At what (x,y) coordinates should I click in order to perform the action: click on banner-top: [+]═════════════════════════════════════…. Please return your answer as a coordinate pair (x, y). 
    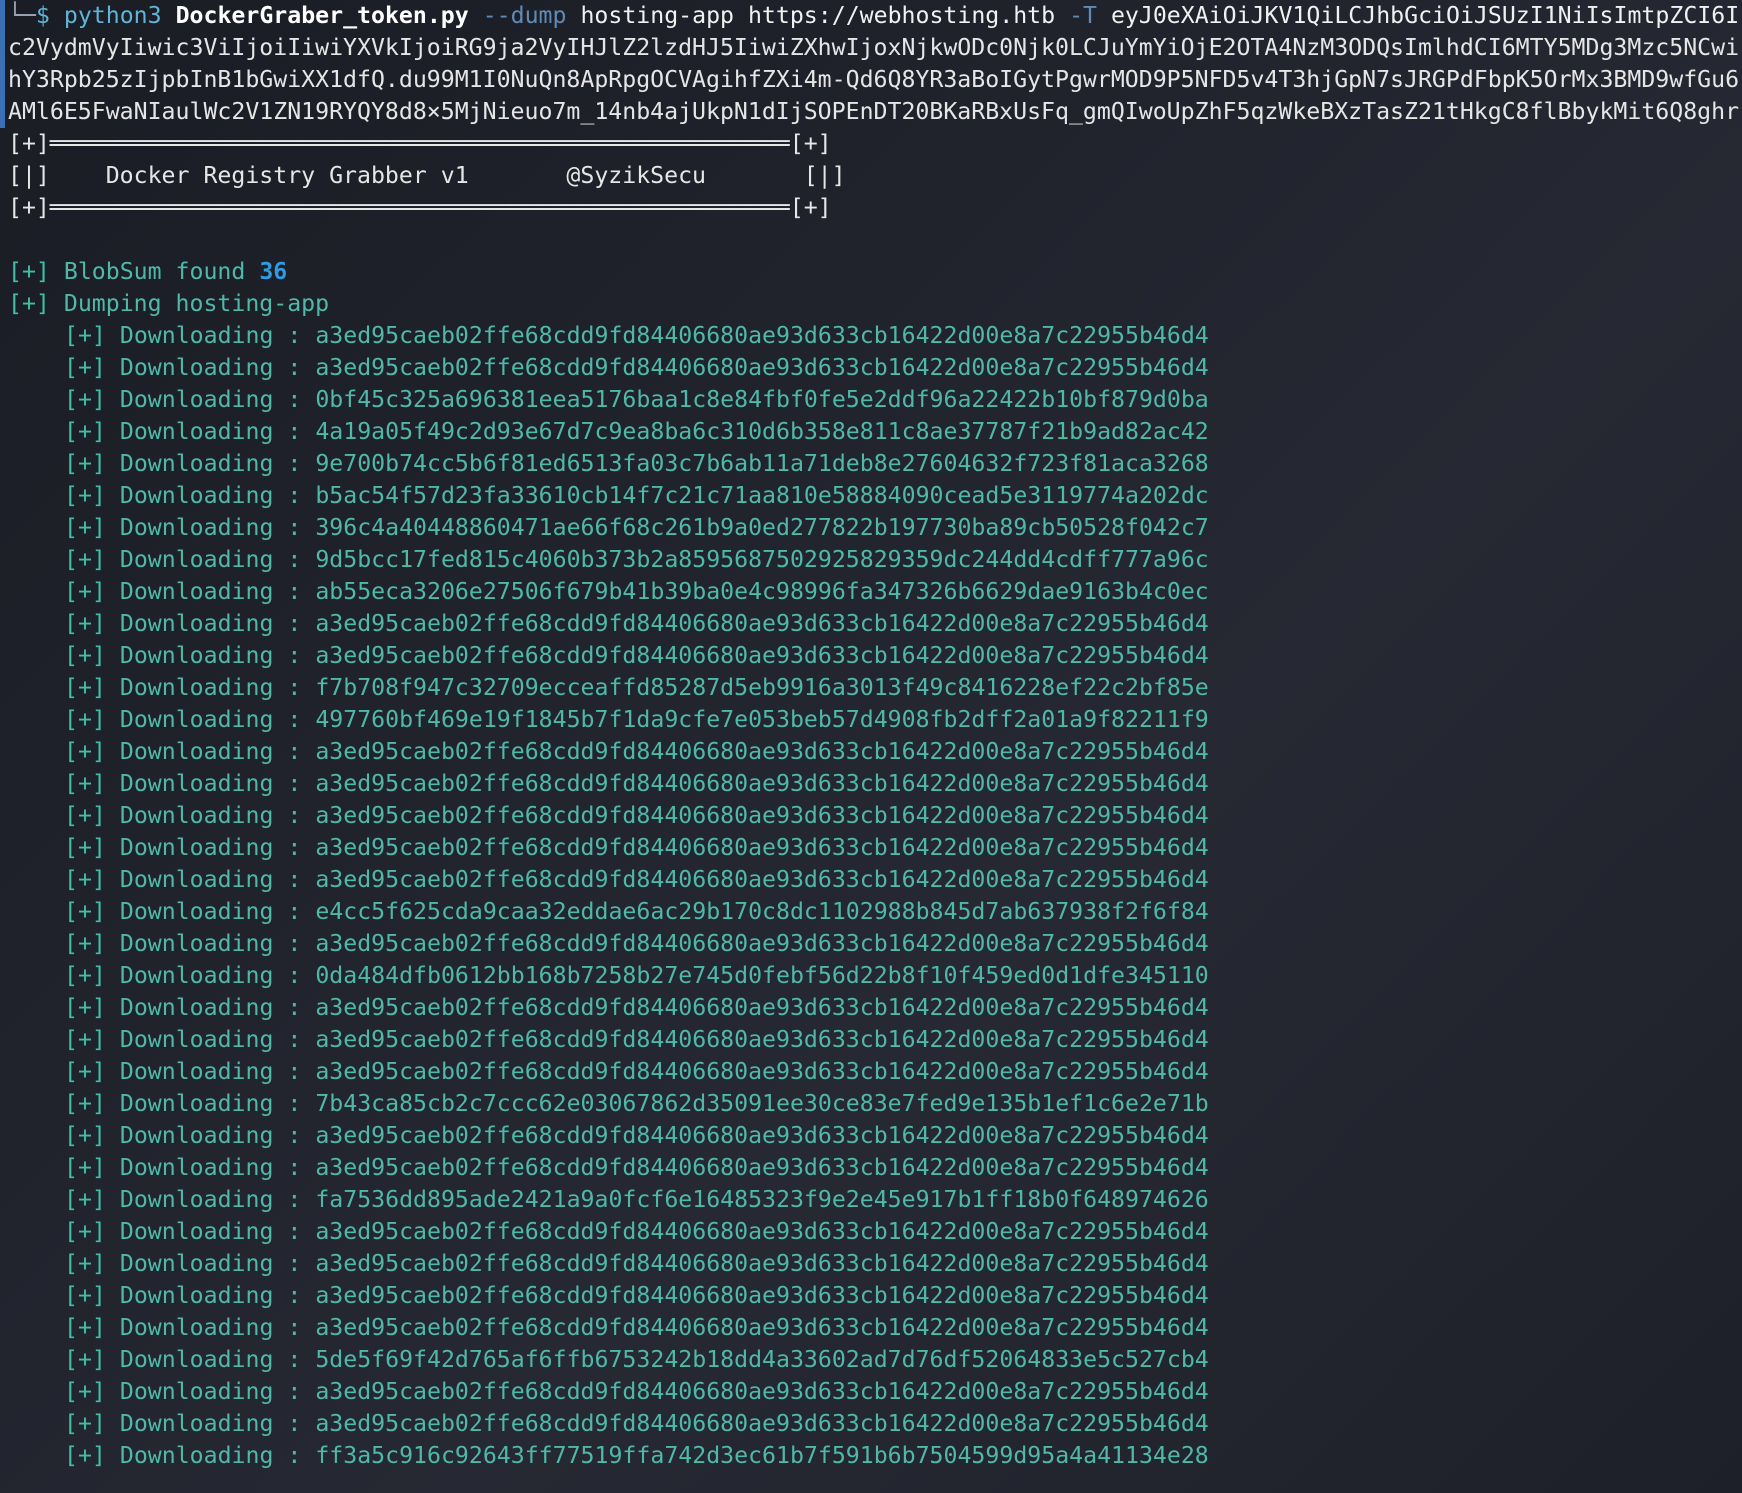
    Looking at the image, I should click on (420, 143).